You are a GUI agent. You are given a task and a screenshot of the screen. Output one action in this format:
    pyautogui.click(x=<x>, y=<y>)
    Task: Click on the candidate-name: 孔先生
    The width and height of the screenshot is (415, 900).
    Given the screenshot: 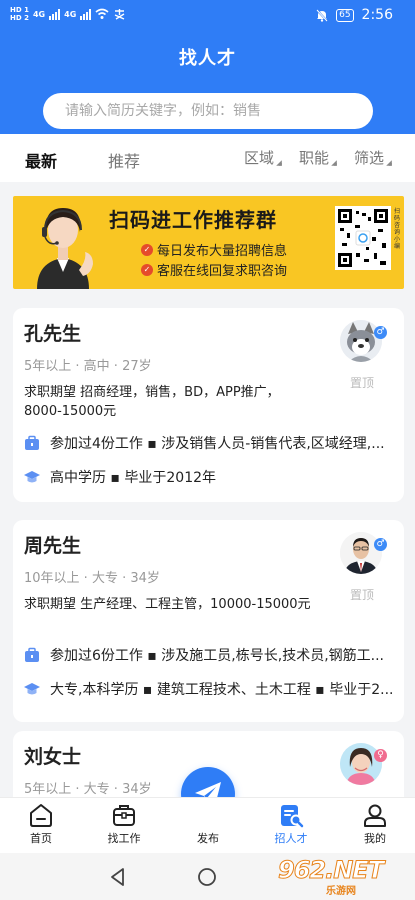 What is the action you would take?
    pyautogui.click(x=53, y=334)
    